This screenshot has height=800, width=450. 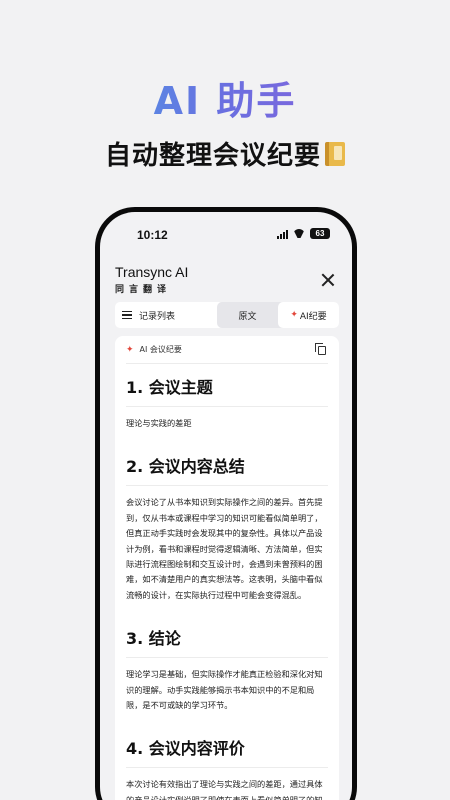 I want to click on section-title: 3. 结论, so click(x=227, y=637).